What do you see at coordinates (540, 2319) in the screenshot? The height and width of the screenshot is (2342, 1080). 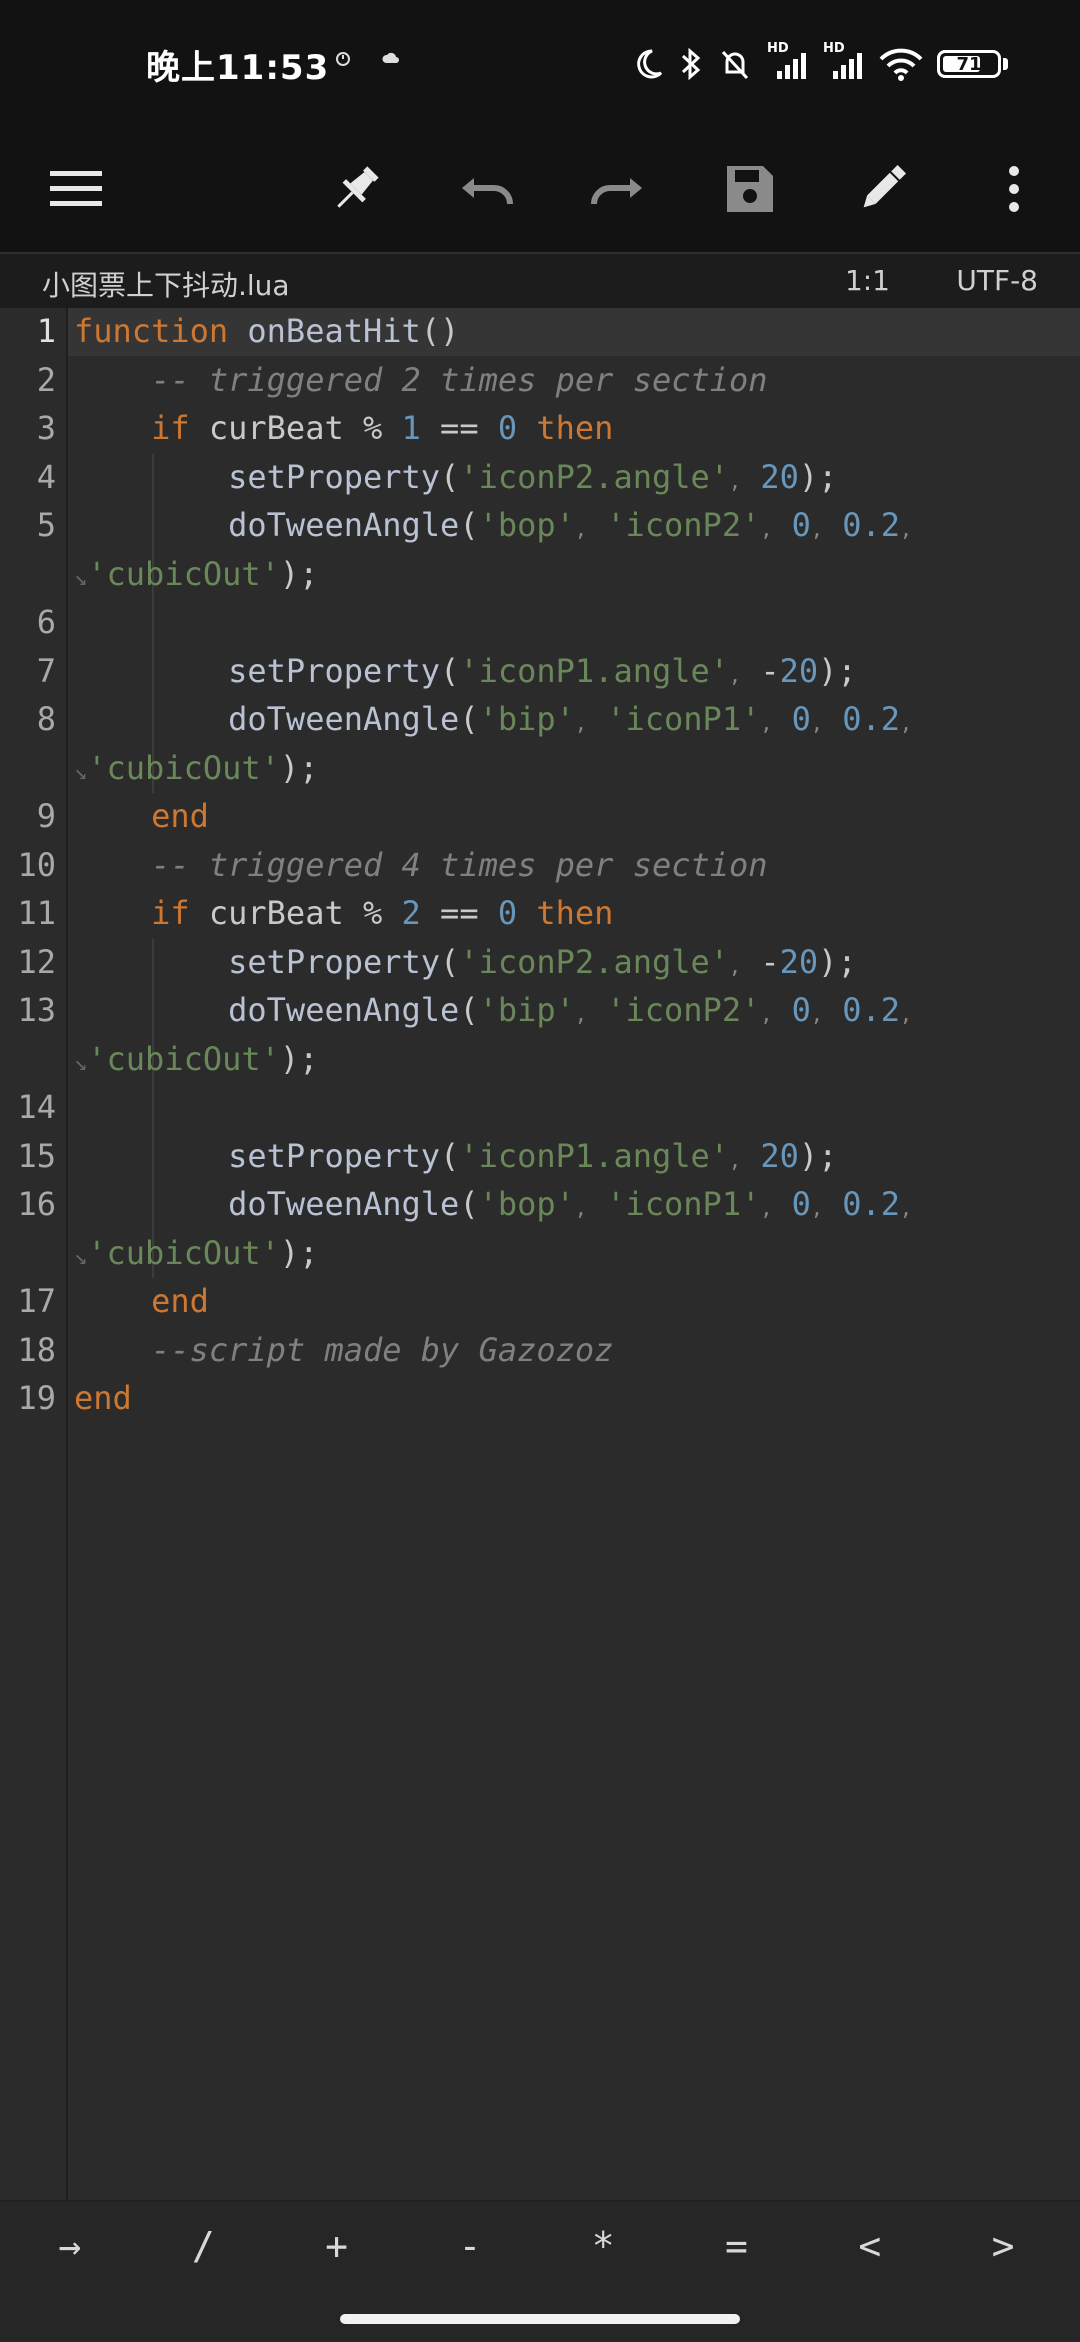 I see `home-indicator` at bounding box center [540, 2319].